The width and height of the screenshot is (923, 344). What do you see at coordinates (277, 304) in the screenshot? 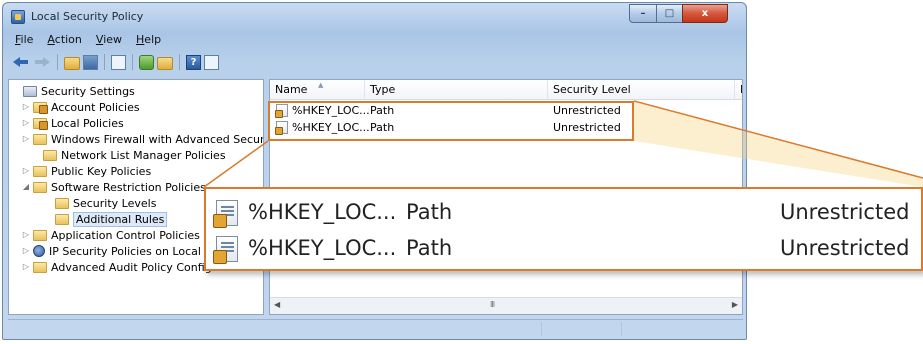
I see `scroll-left-icon: ◀` at bounding box center [277, 304].